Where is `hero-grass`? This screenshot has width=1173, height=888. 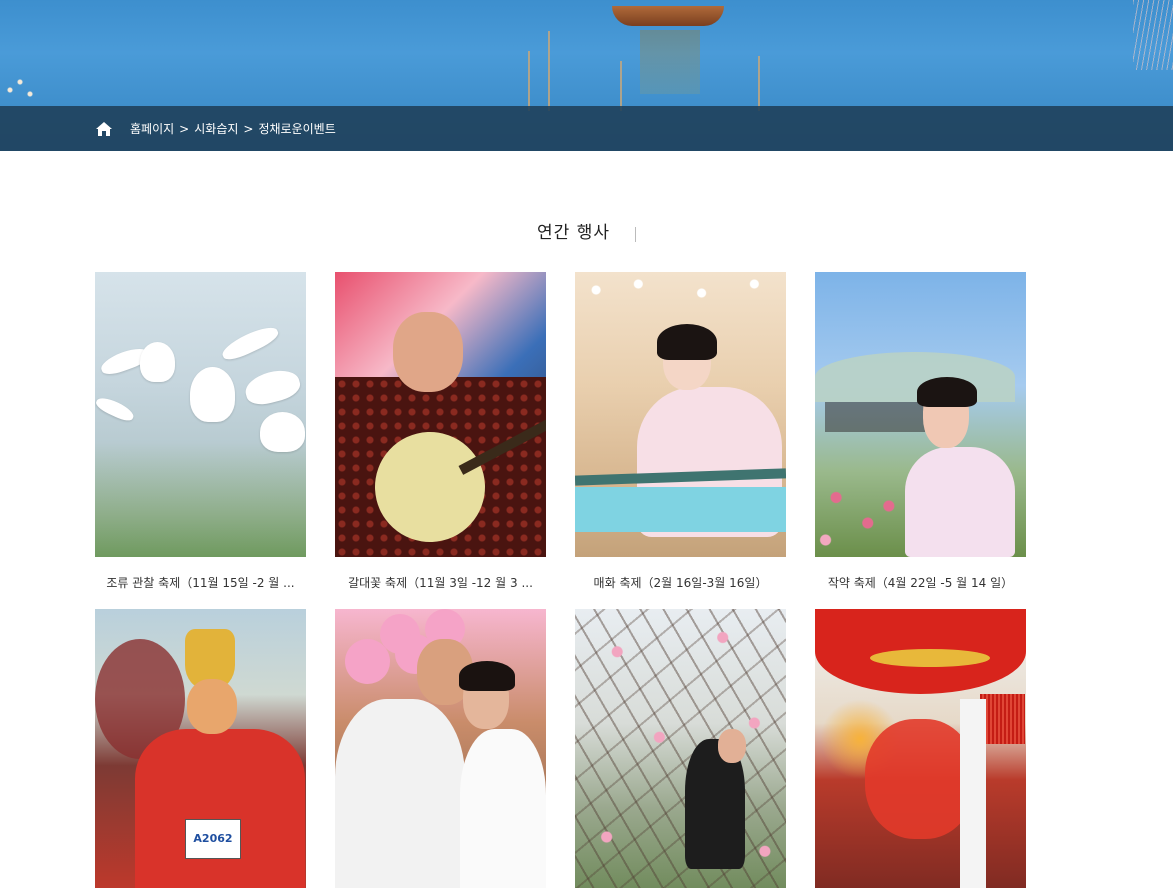
hero-grass is located at coordinates (1153, 35).